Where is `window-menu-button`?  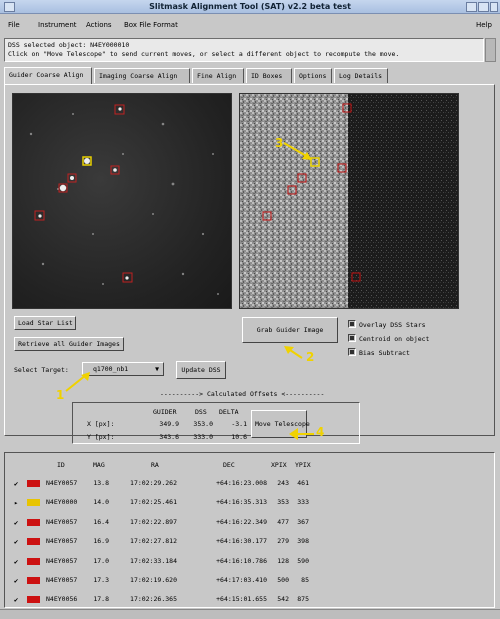 window-menu-button is located at coordinates (9, 7).